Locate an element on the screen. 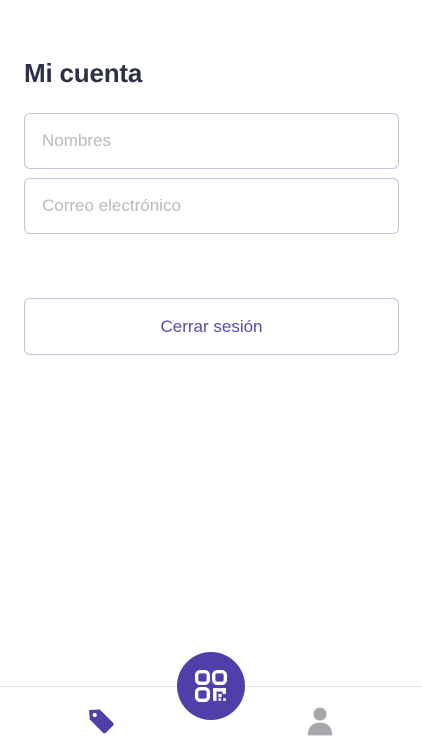 This screenshot has width=422, height=750. user-icon is located at coordinates (320, 721).